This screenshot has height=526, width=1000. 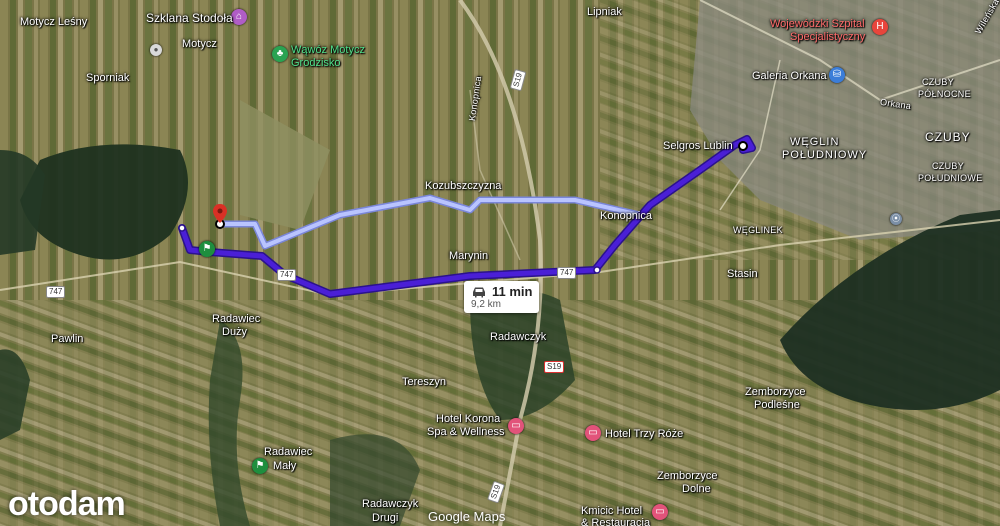 What do you see at coordinates (67, 504) in the screenshot?
I see `otodom-watermark: otodam` at bounding box center [67, 504].